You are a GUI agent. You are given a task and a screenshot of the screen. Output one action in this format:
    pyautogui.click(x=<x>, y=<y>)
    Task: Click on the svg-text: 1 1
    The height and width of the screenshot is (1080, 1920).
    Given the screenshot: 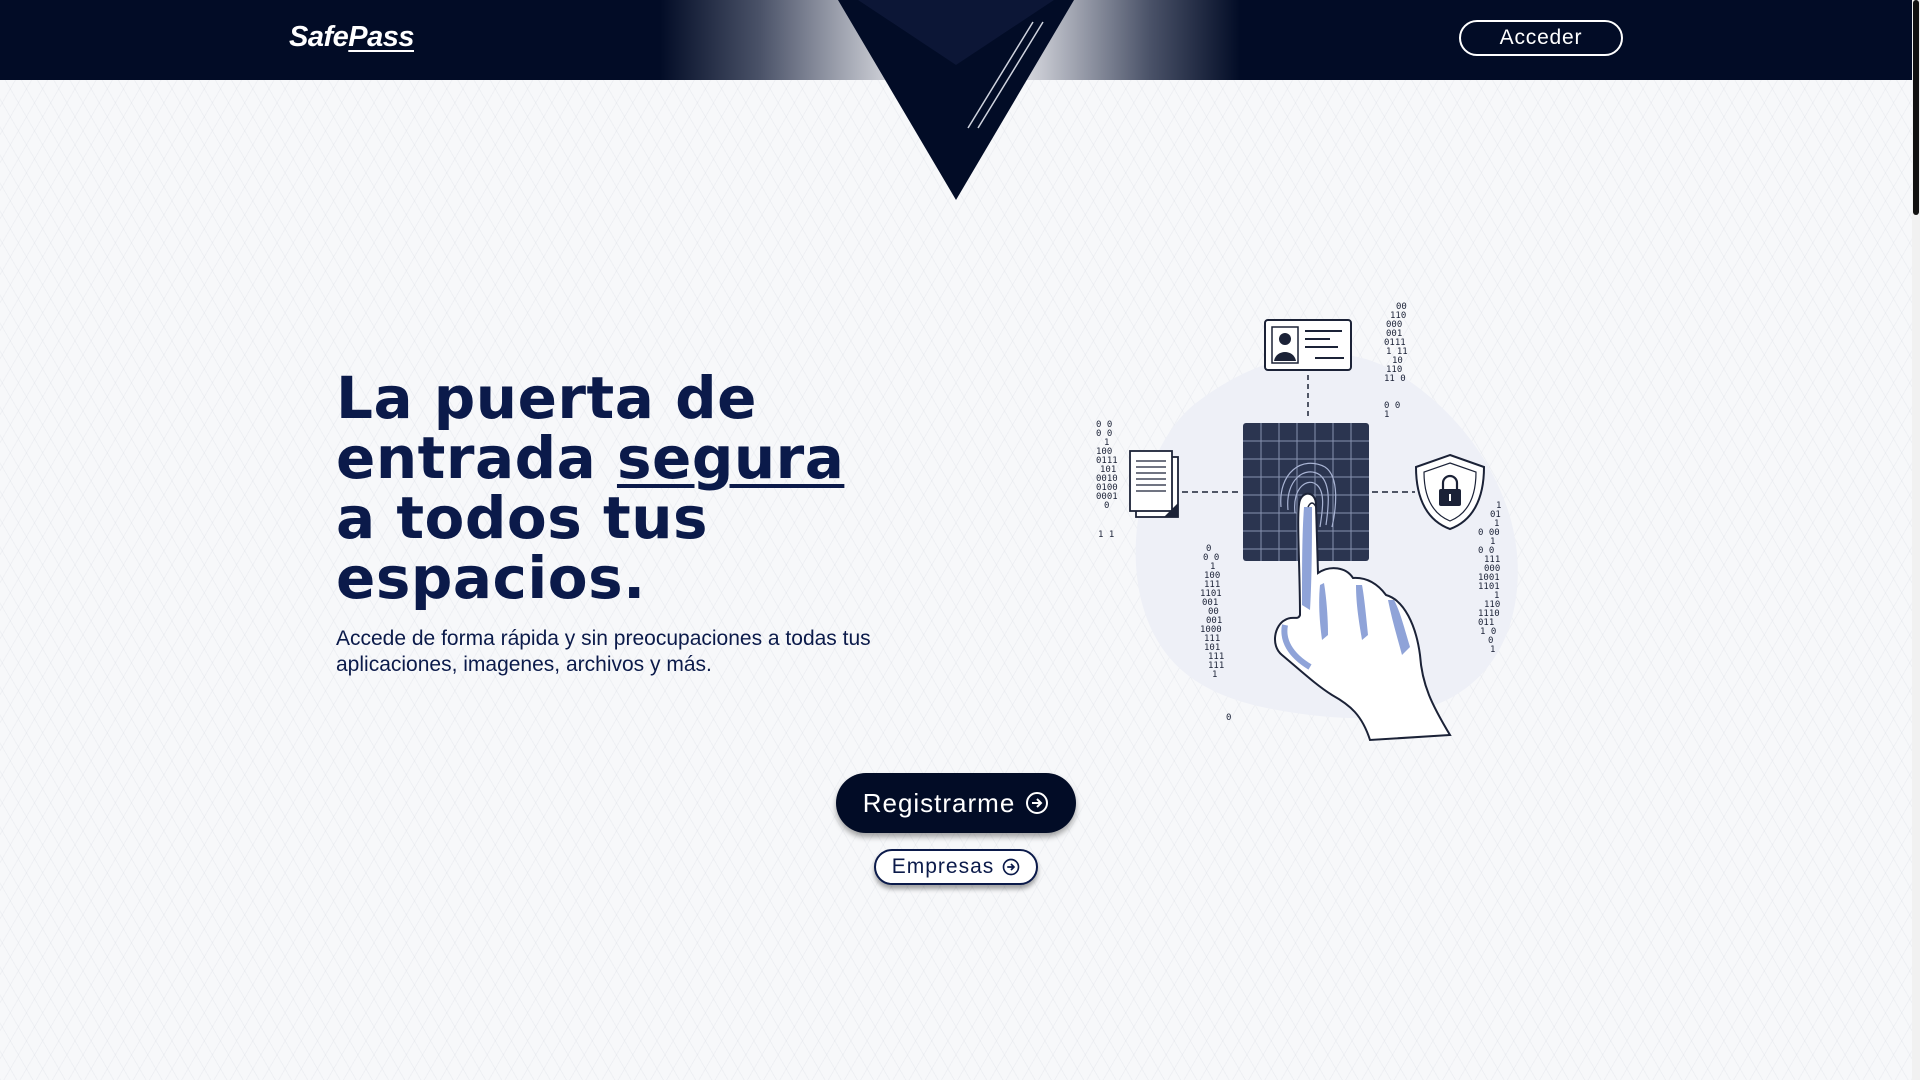 What is the action you would take?
    pyautogui.click(x=1106, y=535)
    